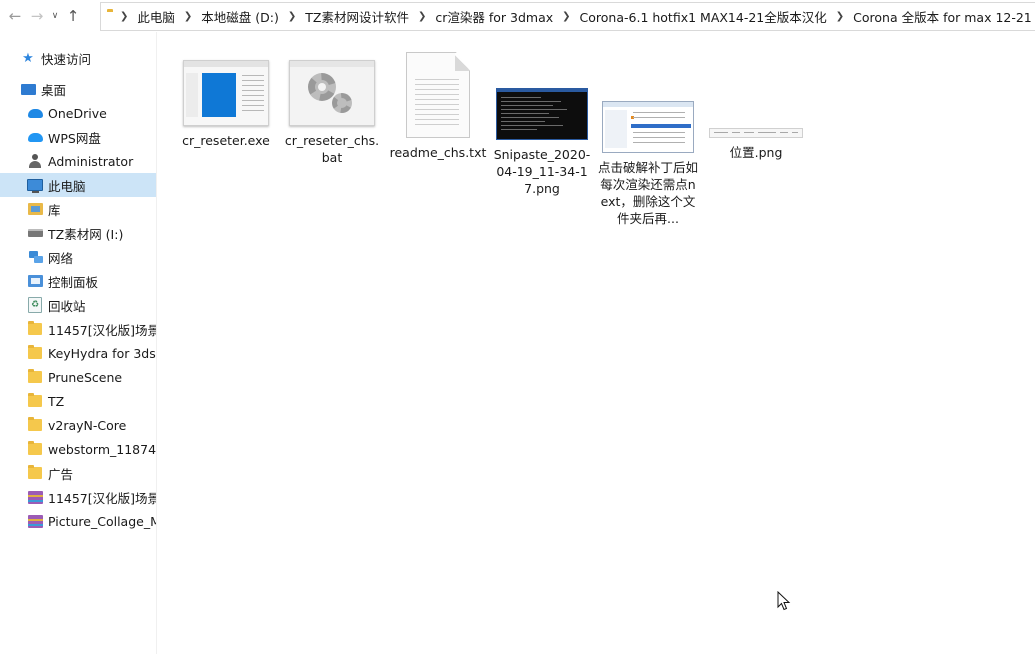 This screenshot has height=654, width=1035. I want to click on sidebar-item-onedrive: OneDrive, so click(78, 113).